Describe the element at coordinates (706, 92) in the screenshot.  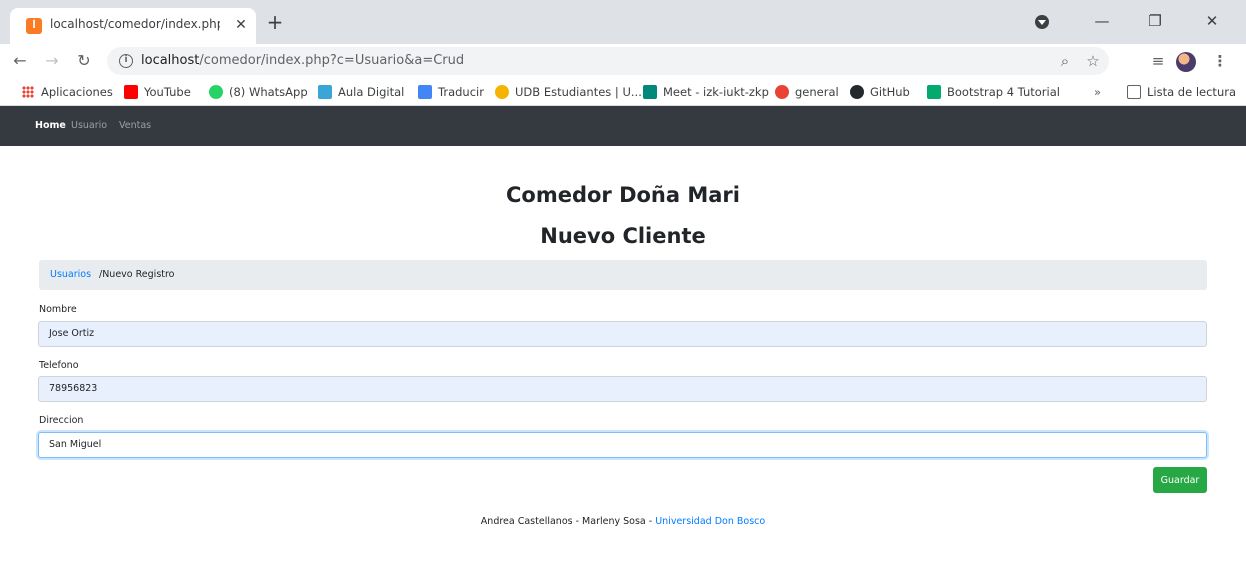
I see `bookmark-meet: Meet - izk-iukt-zkp` at that location.